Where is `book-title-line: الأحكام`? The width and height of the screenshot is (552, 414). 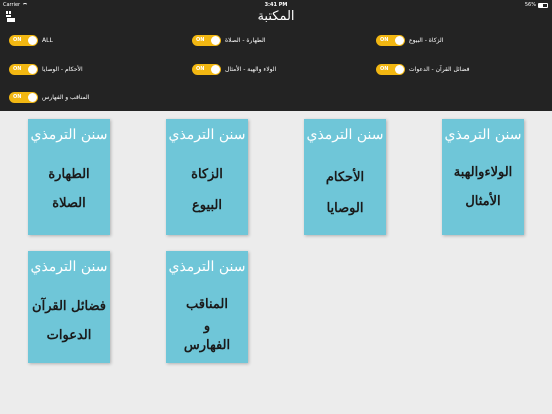
book-title-line: الأحكام is located at coordinates (345, 177).